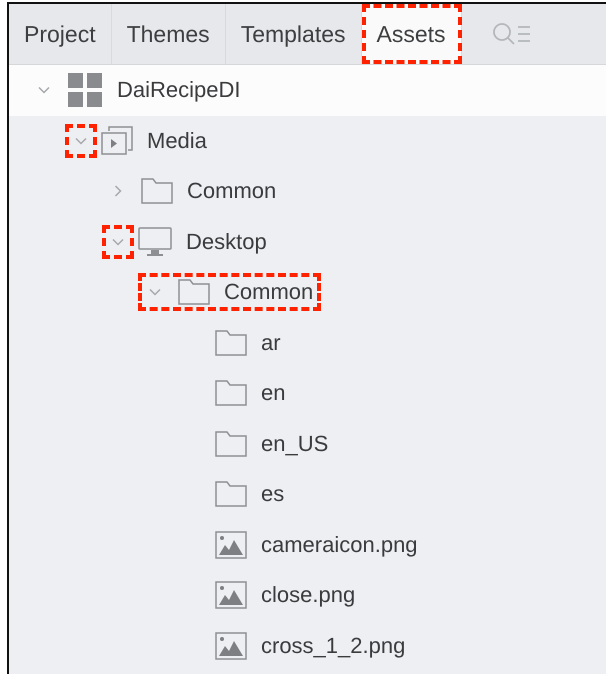 This screenshot has height=674, width=606. I want to click on tree-item: cameraicon.png, so click(339, 545).